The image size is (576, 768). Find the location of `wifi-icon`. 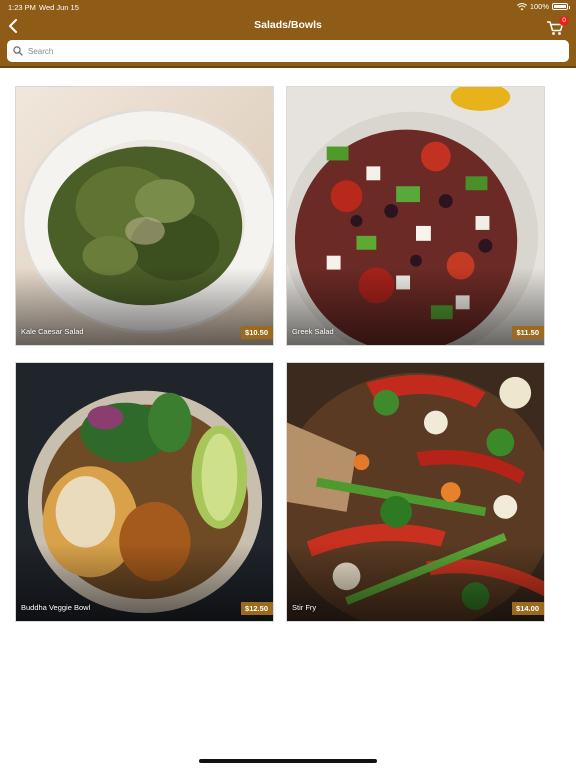

wifi-icon is located at coordinates (521, 6).